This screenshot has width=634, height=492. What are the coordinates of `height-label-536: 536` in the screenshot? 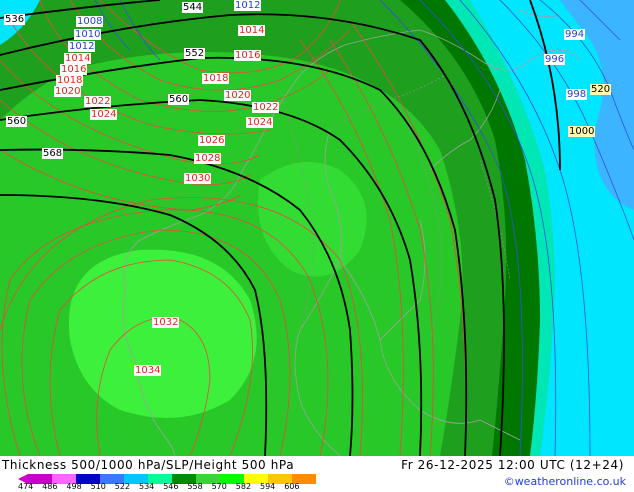 It's located at (15, 19).